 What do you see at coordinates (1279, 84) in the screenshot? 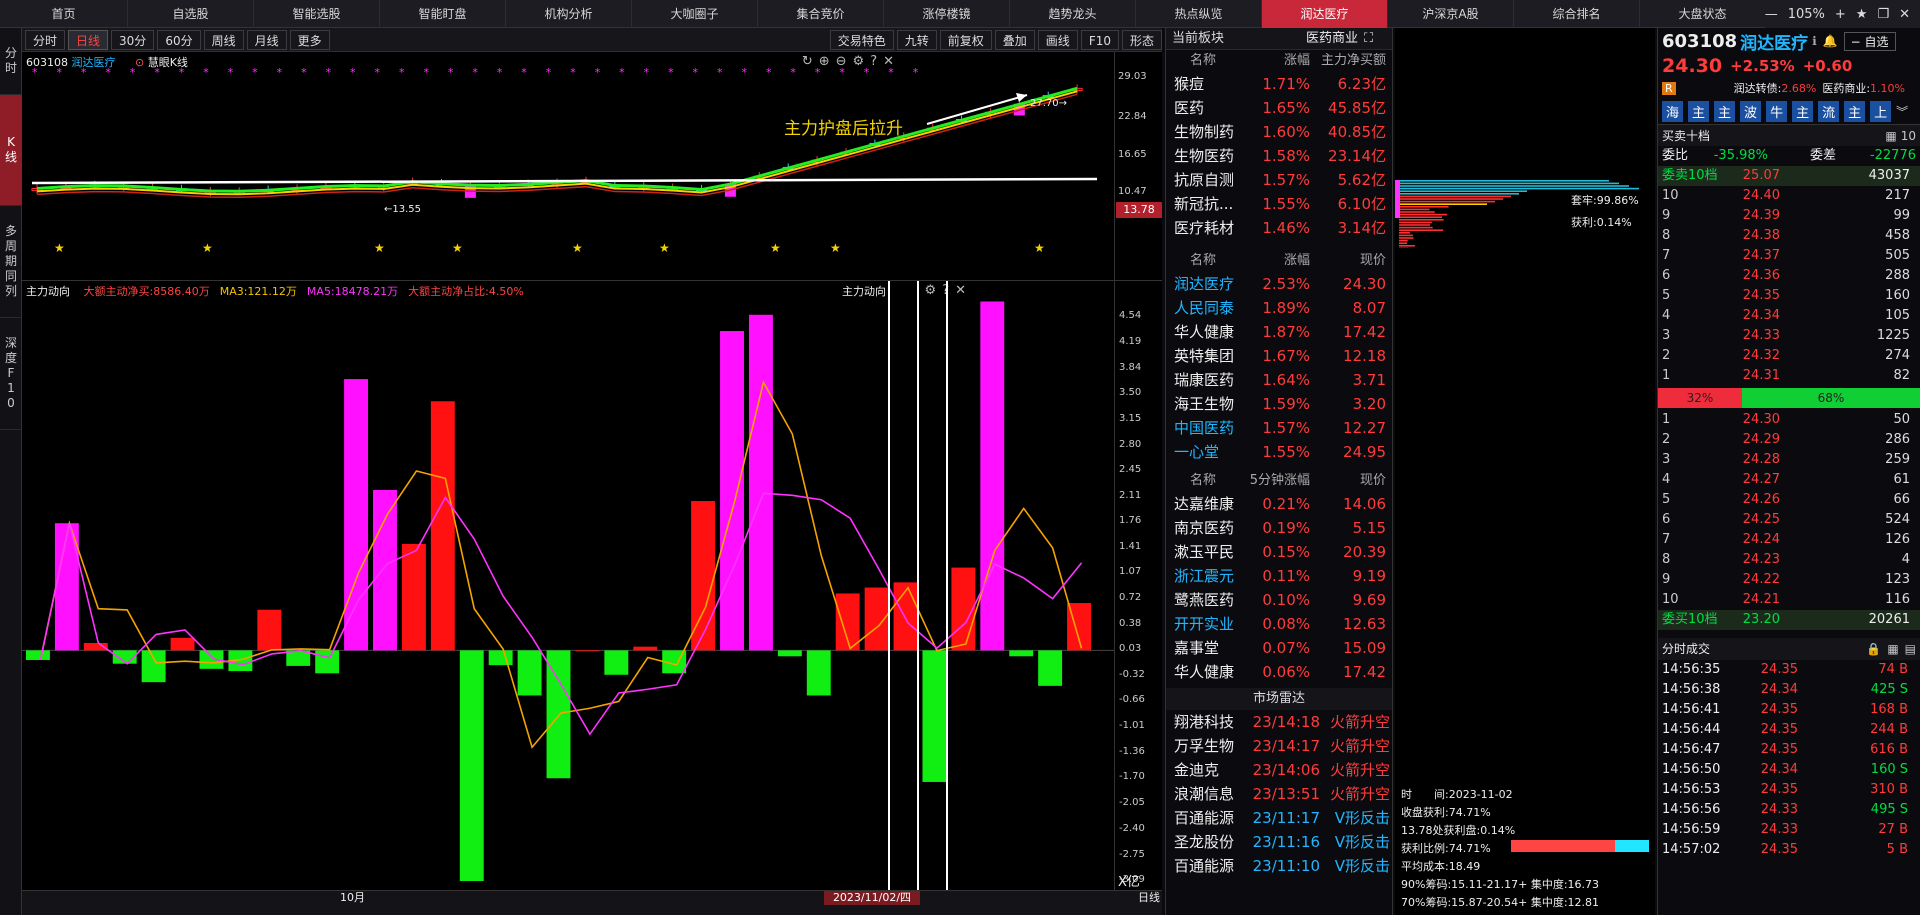
I see `sector-row: 猴痘 1.71% 6.23亿` at bounding box center [1279, 84].